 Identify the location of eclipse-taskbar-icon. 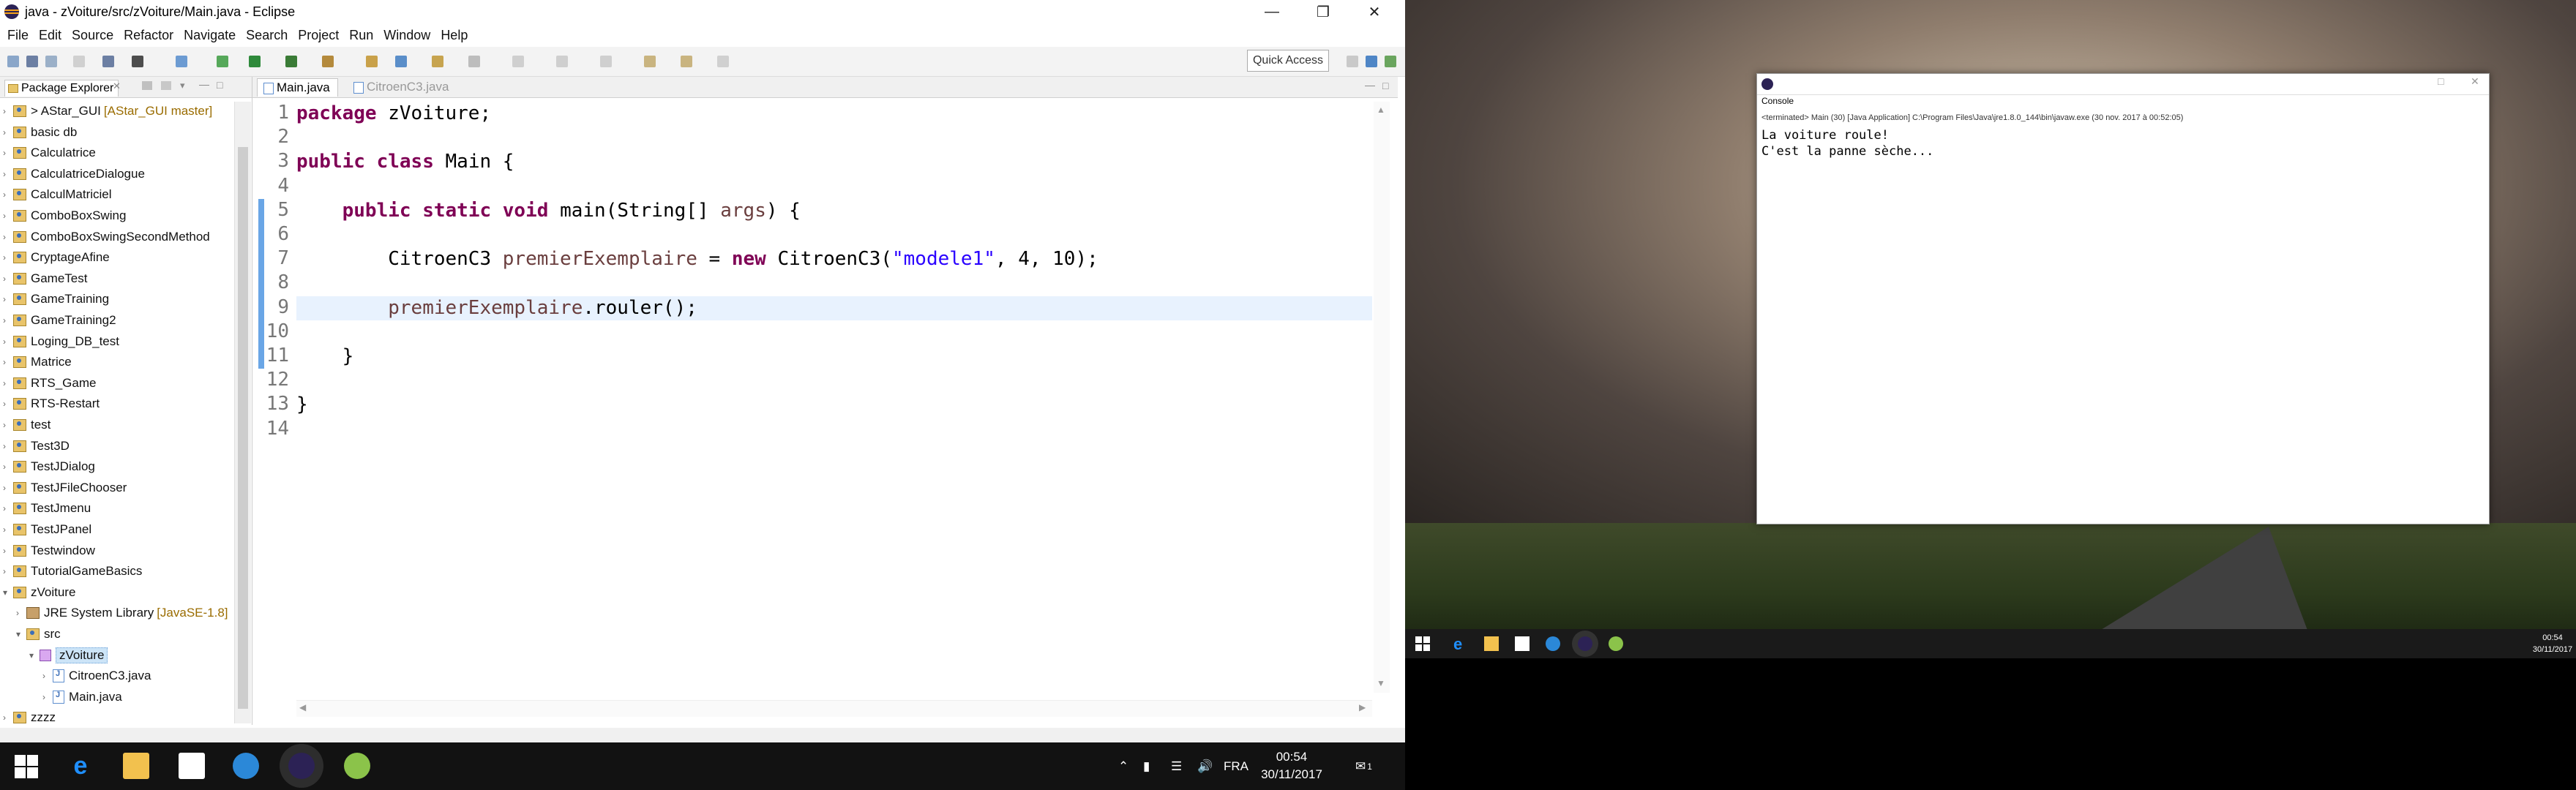
(301, 766).